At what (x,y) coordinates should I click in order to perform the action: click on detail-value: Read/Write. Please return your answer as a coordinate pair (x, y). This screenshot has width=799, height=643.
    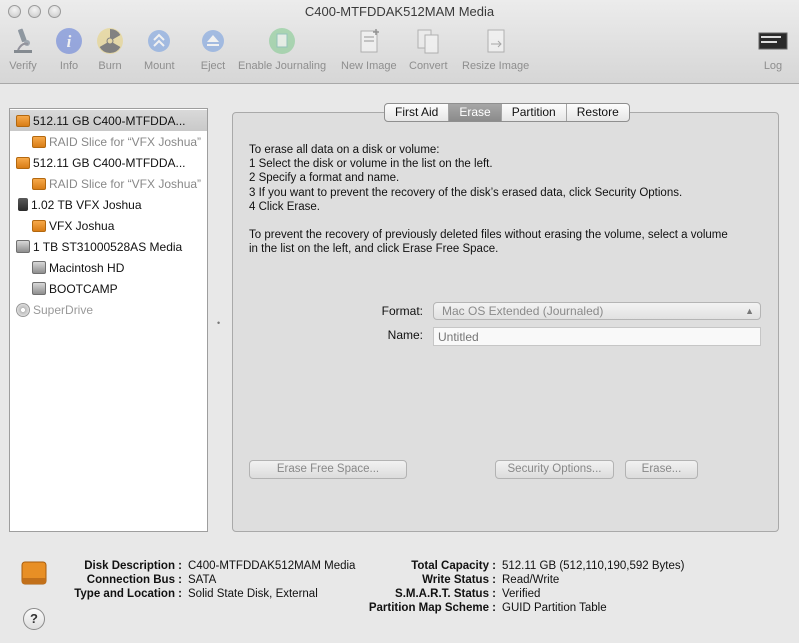
    Looking at the image, I should click on (531, 580).